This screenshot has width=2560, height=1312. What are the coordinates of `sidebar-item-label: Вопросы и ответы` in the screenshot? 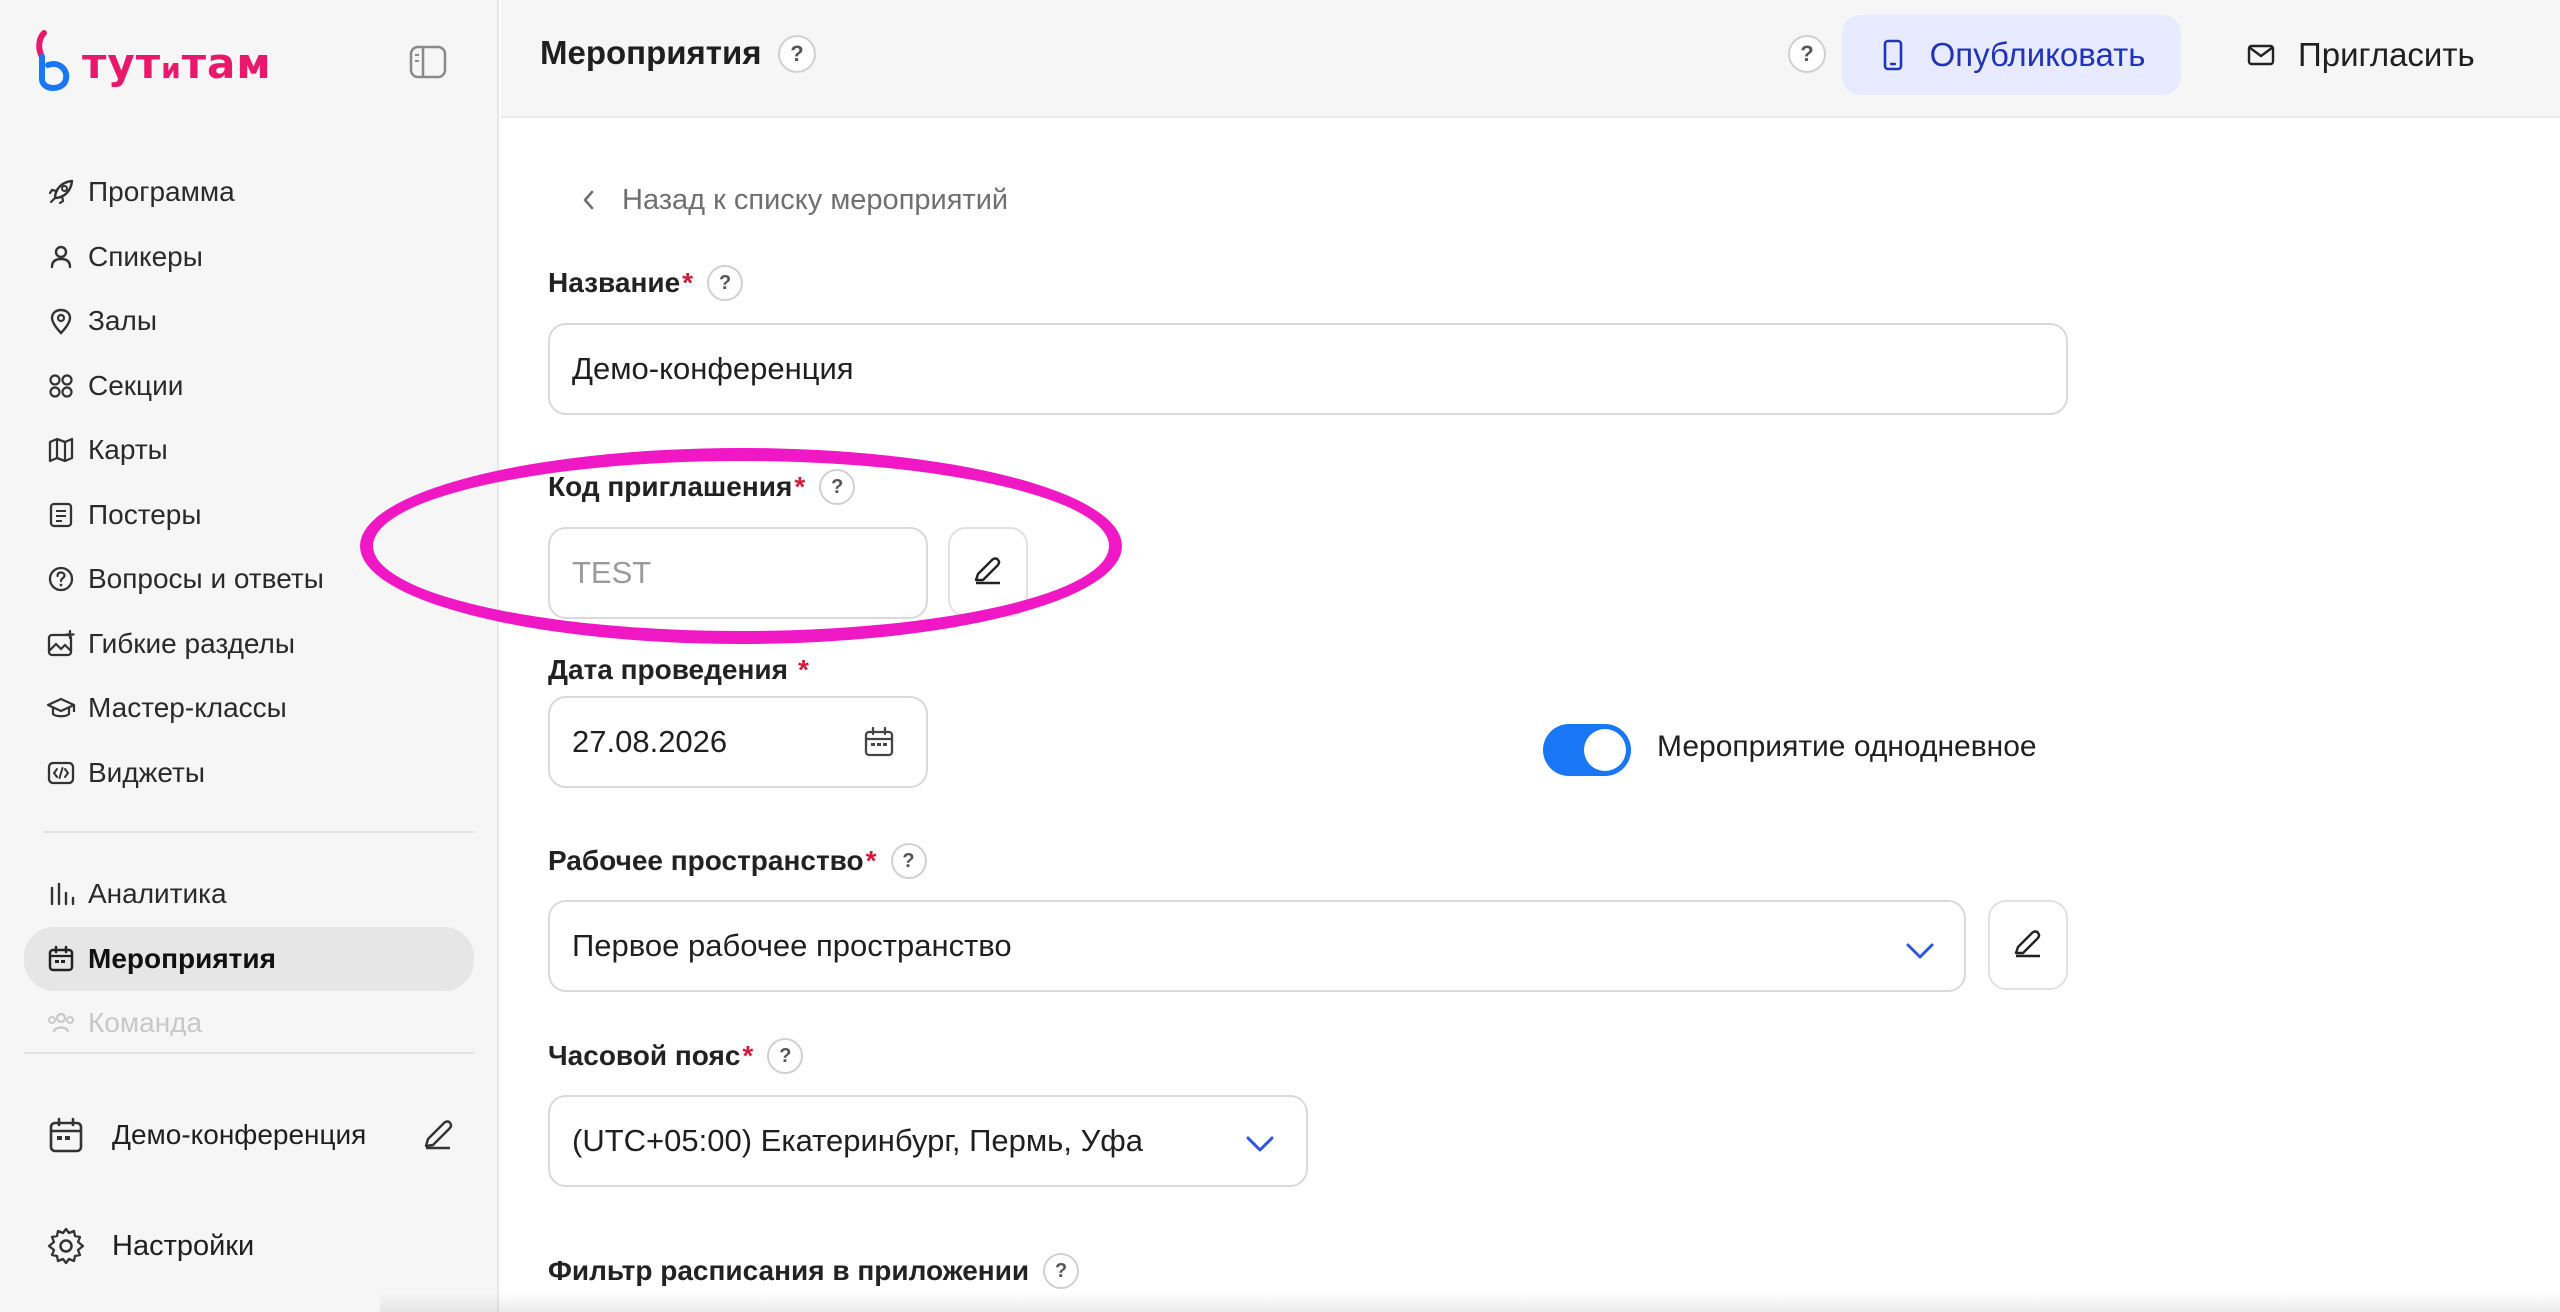 It's located at (206, 579).